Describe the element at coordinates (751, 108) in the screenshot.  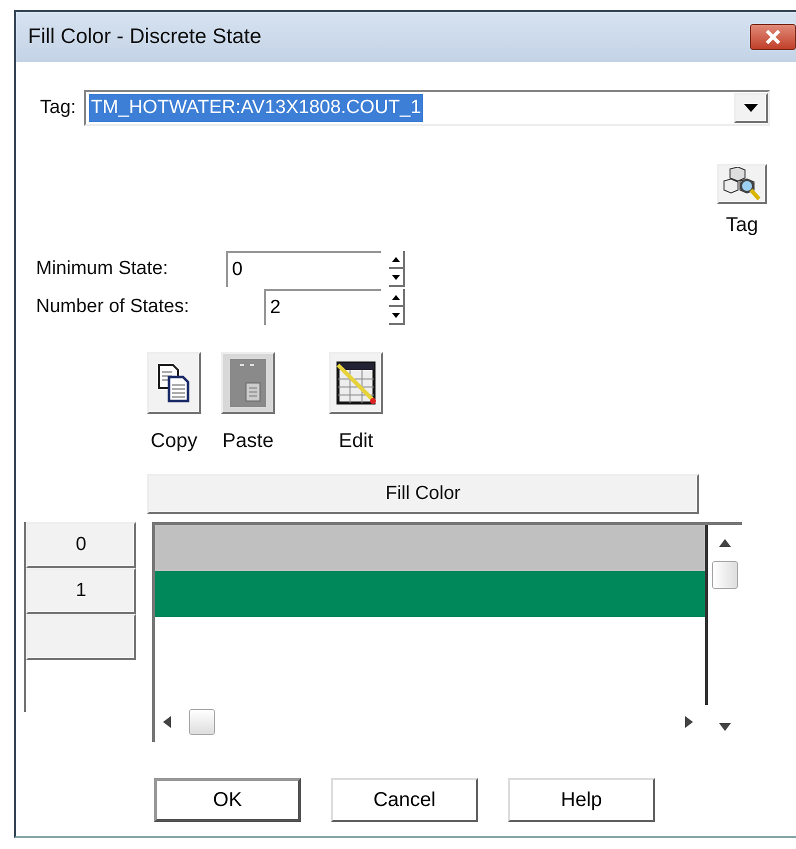
I see `dropdown-arrow-icon` at that location.